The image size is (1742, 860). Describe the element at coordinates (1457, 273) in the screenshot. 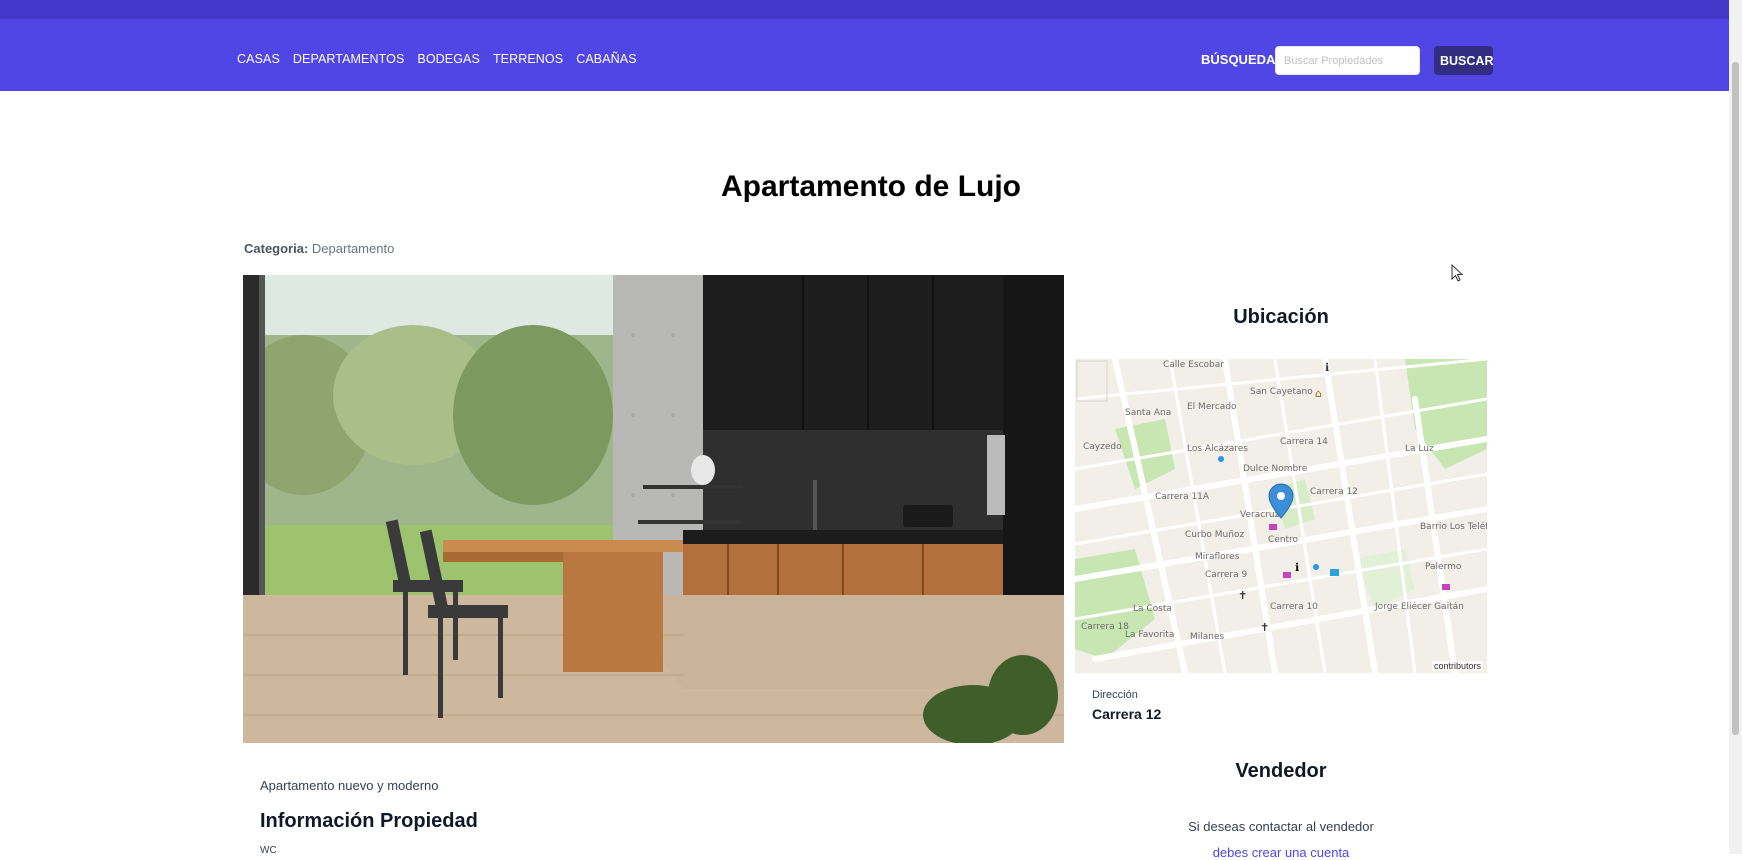

I see `mouse-cursor-icon` at that location.